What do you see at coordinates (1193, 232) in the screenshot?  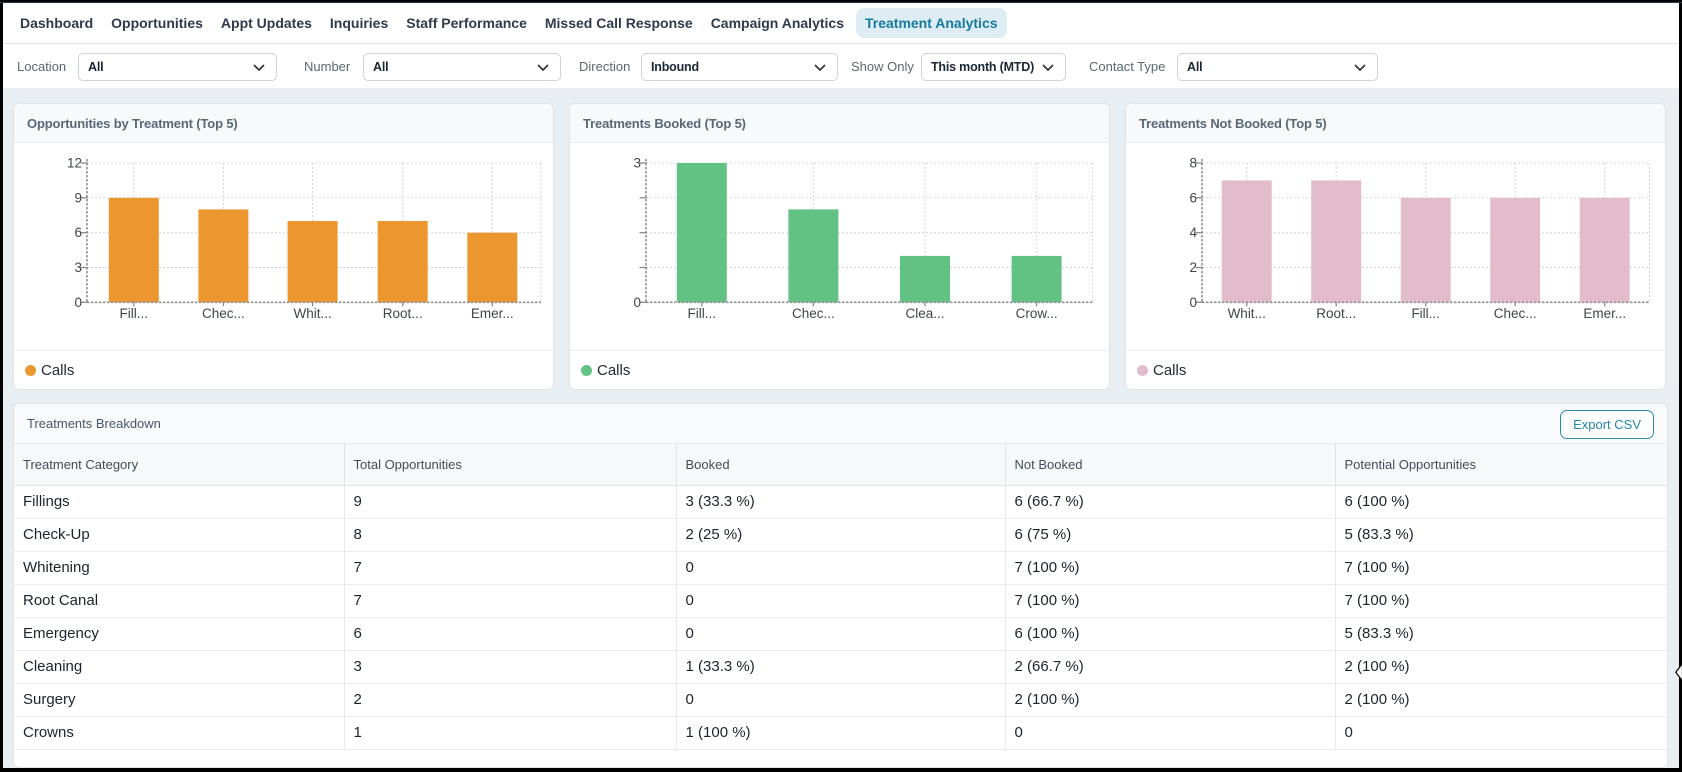 I see `svg-text: 4` at bounding box center [1193, 232].